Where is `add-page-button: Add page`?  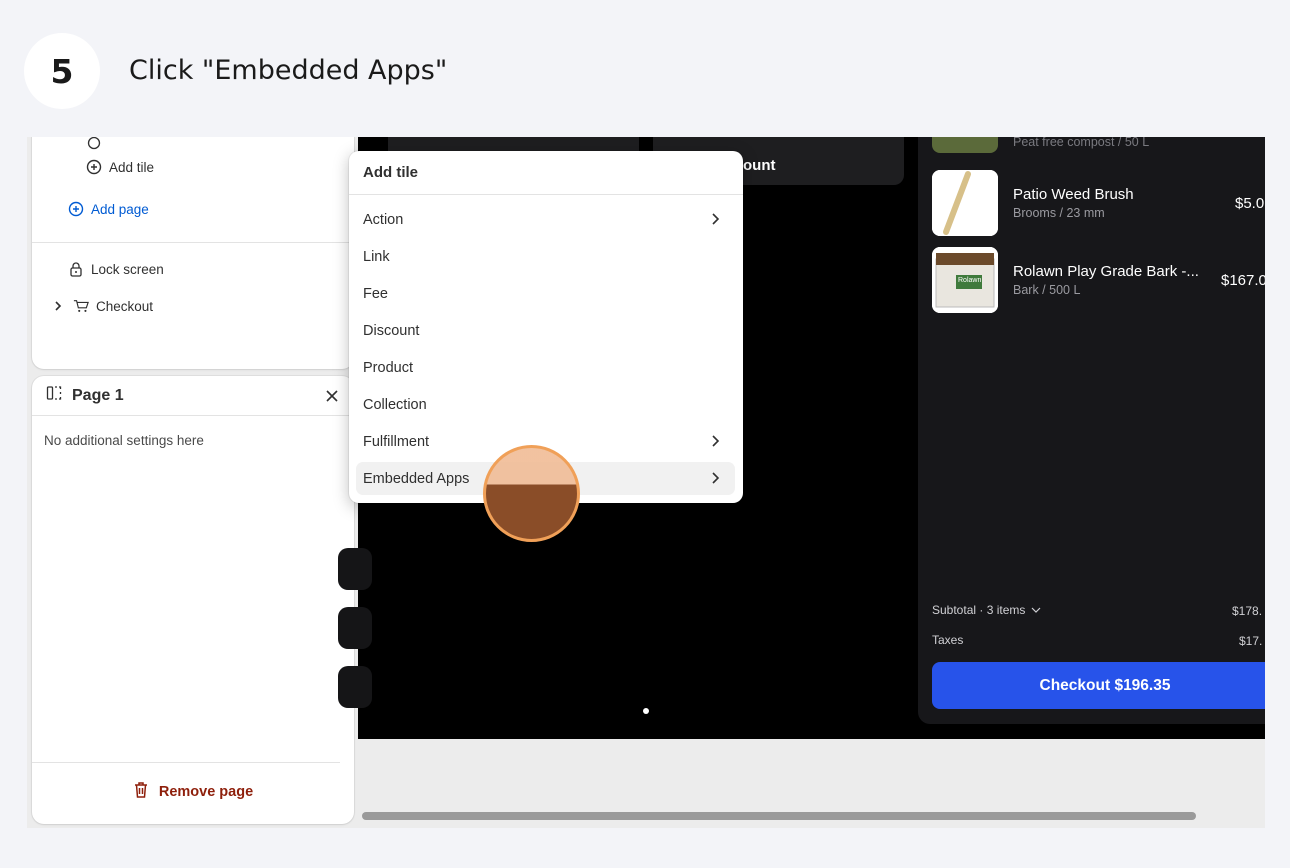
add-page-button: Add page is located at coordinates (108, 209).